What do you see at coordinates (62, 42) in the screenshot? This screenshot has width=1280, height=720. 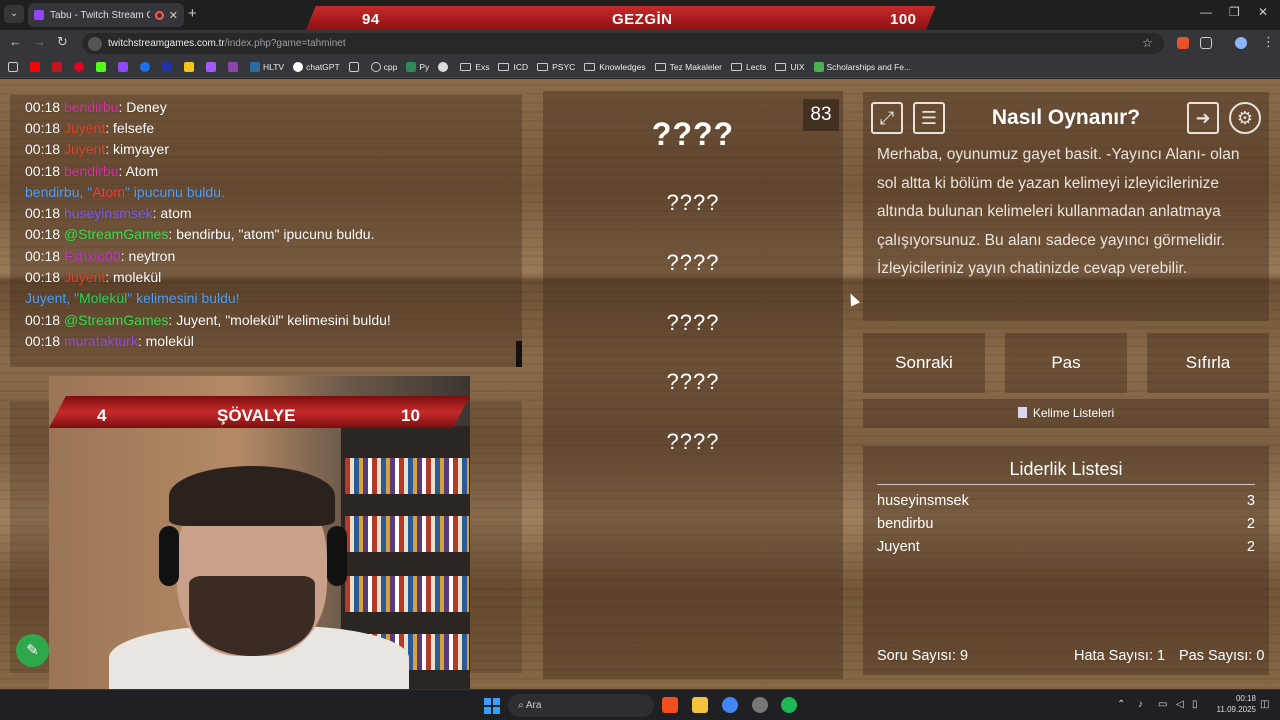 I see `reload-icon: ↻` at bounding box center [62, 42].